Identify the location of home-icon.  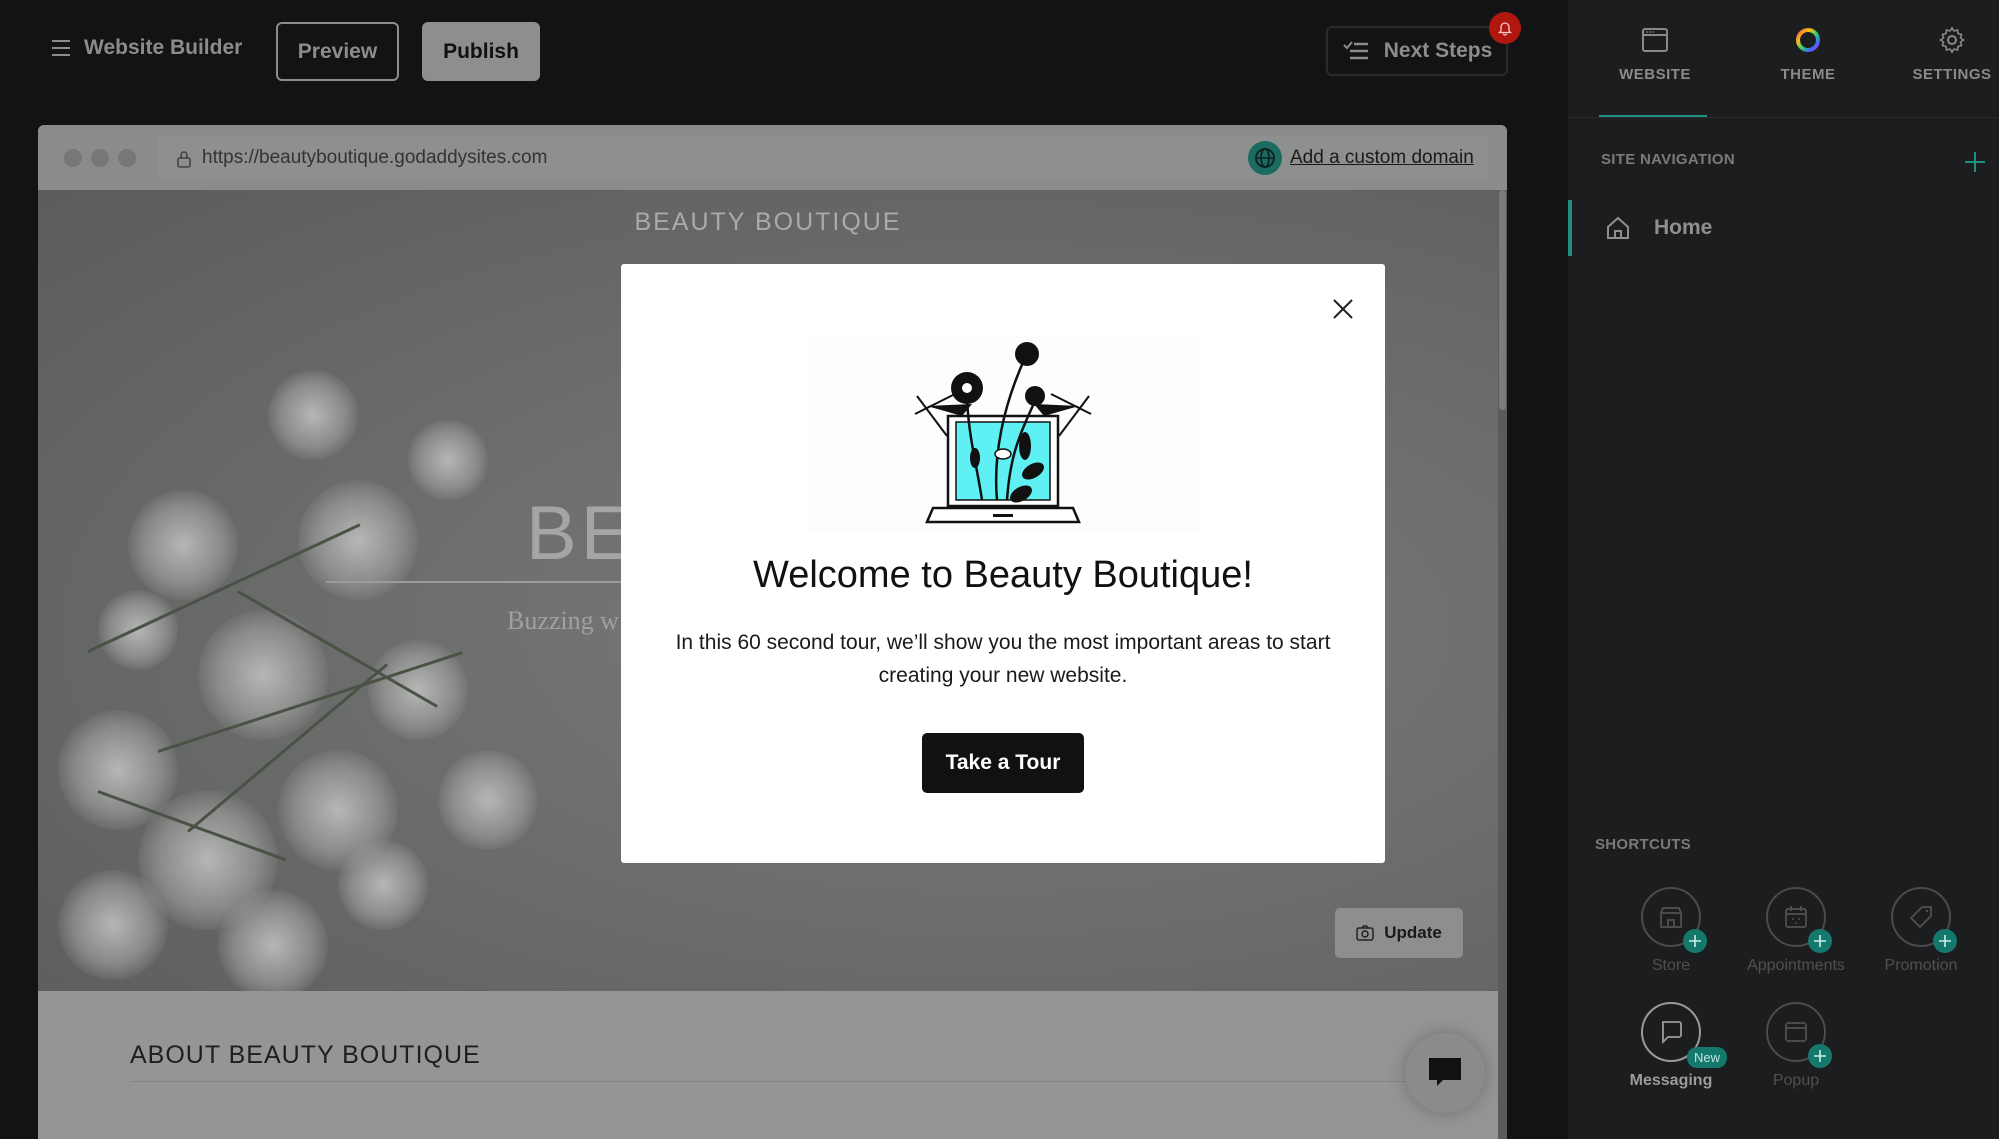
(1618, 227).